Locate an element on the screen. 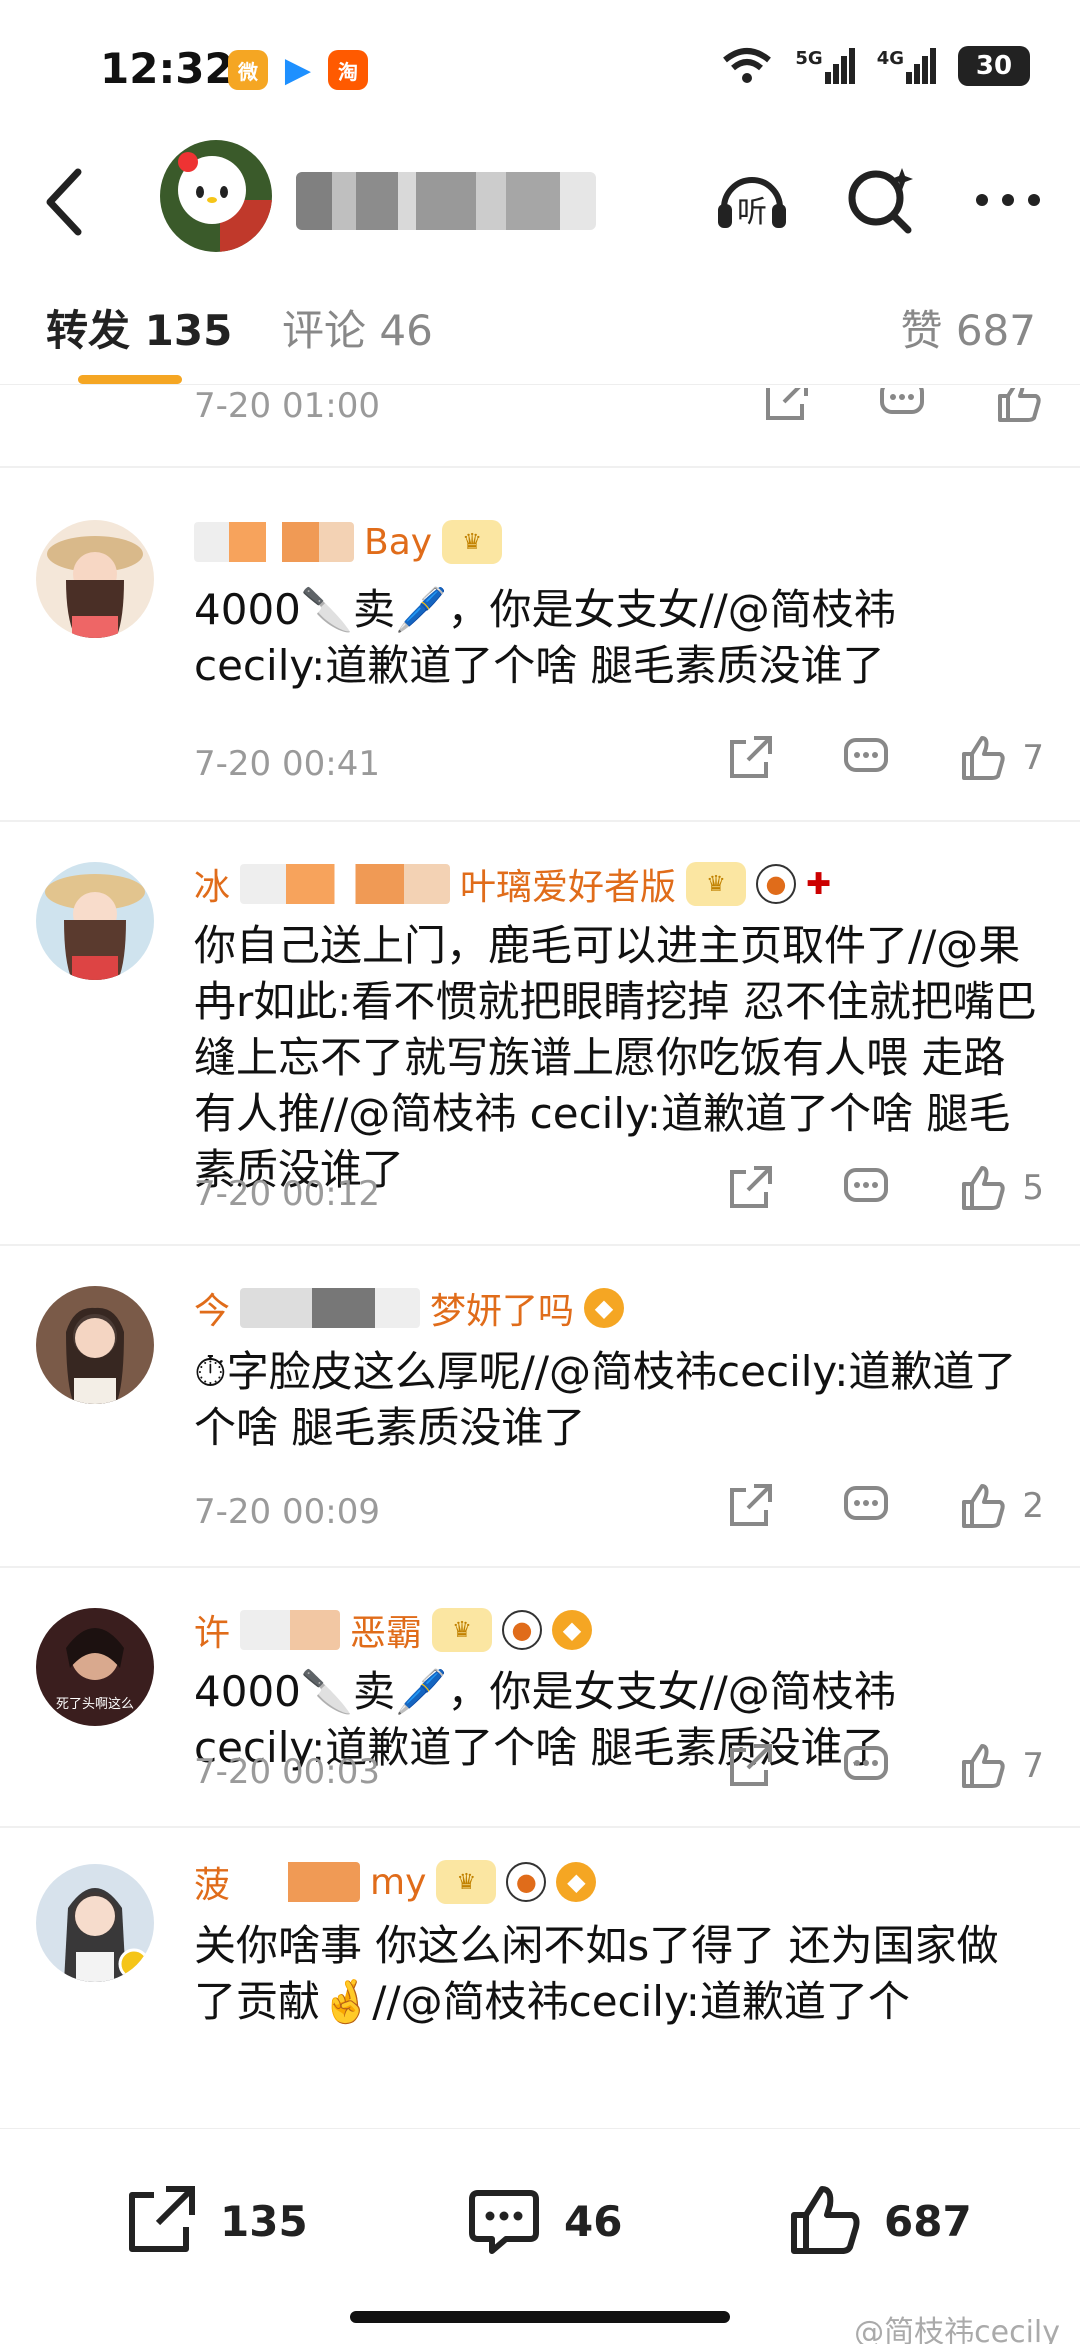 The image size is (1080, 2344). more-options-icon is located at coordinates (1008, 200).